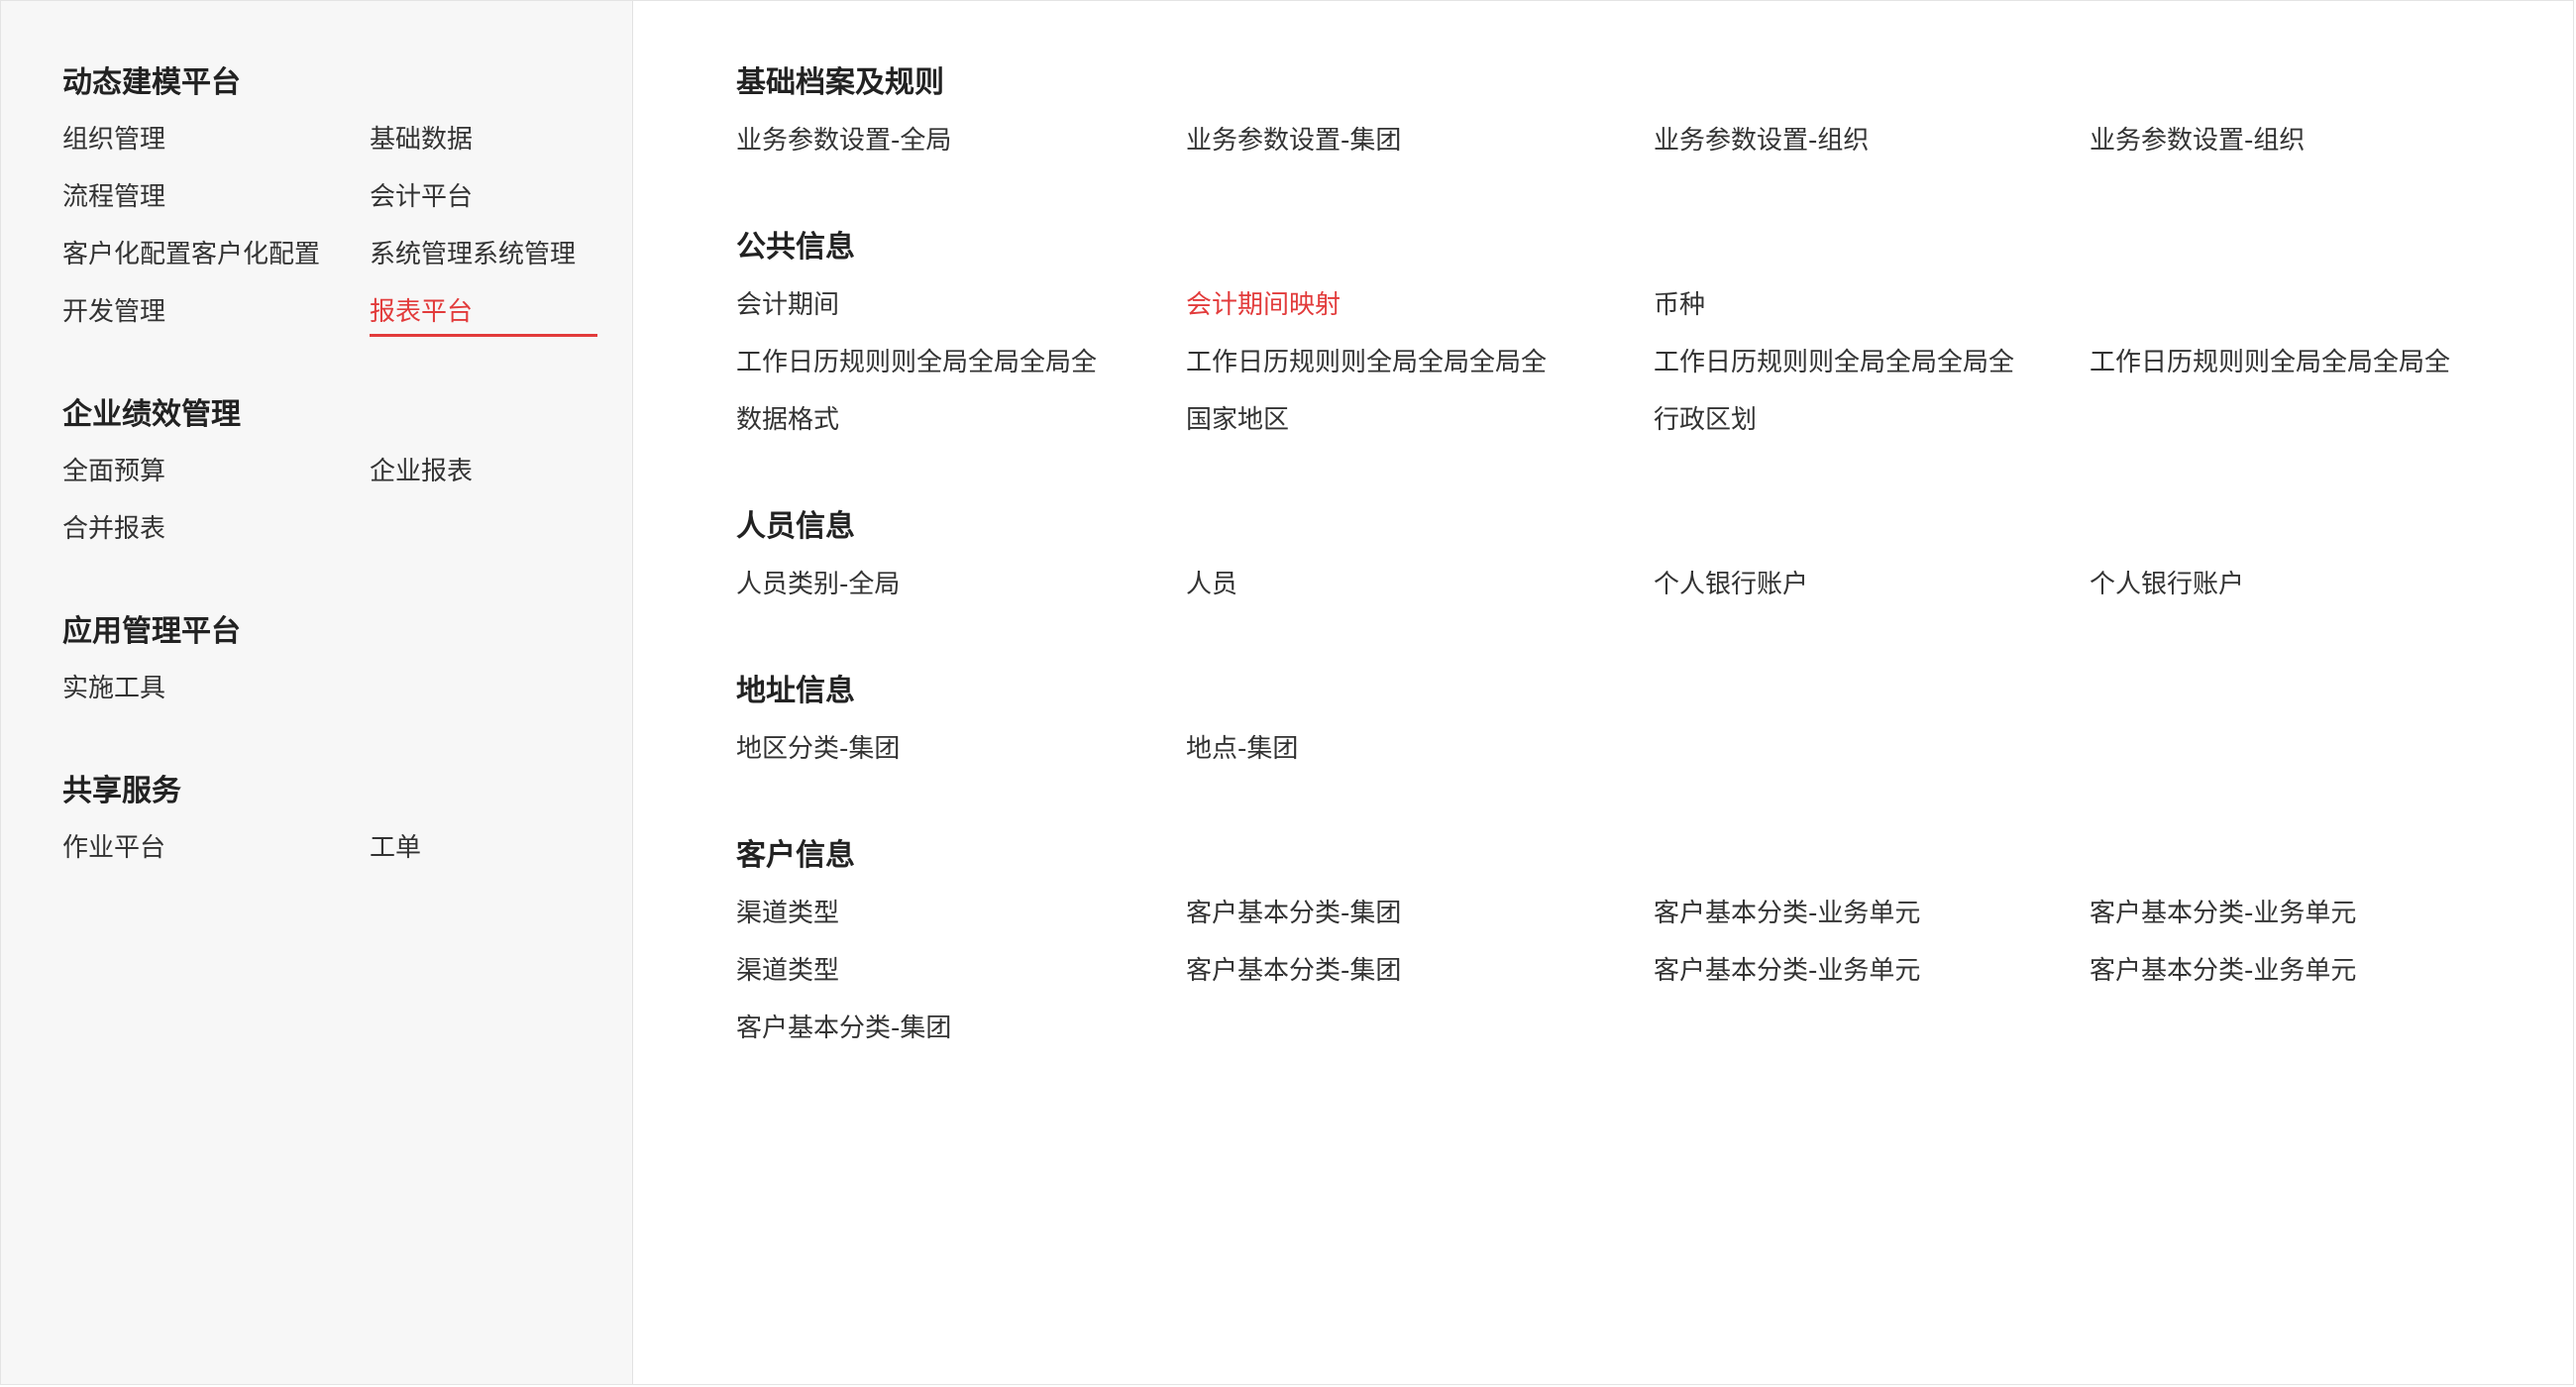 This screenshot has height=1387, width=2576. What do you see at coordinates (1420, 420) in the screenshot?
I see `menu-item: 国家地区` at bounding box center [1420, 420].